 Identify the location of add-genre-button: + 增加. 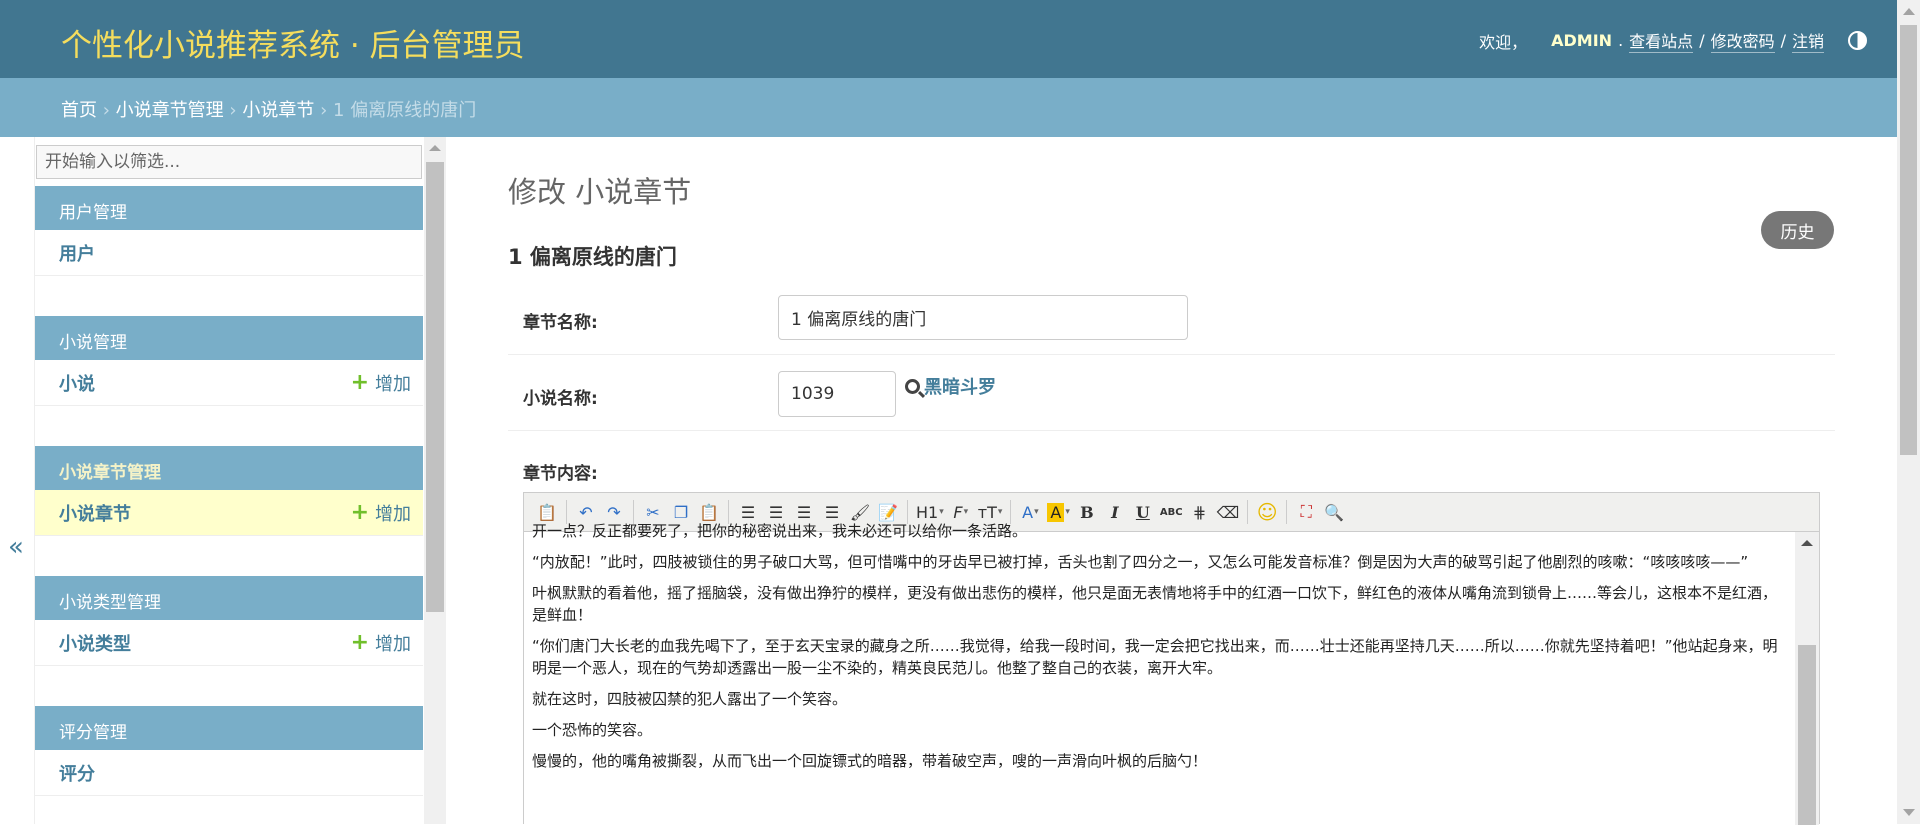
(381, 643).